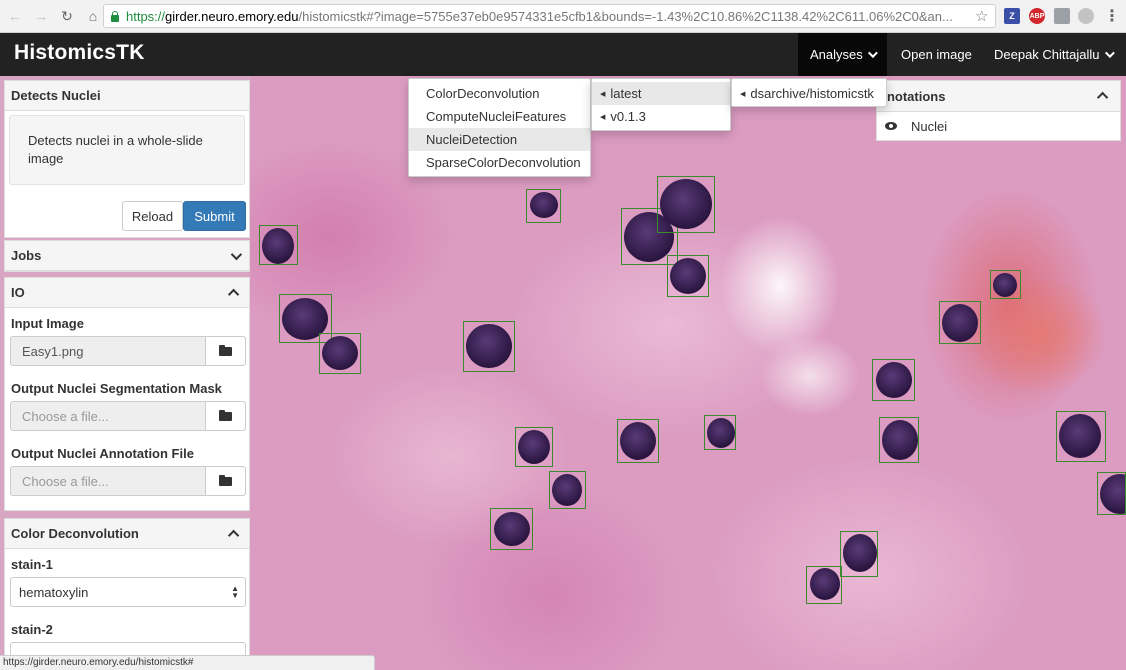 This screenshot has height=670, width=1126. Describe the element at coordinates (929, 126) in the screenshot. I see `annotation-item-label: Nuclei` at that location.